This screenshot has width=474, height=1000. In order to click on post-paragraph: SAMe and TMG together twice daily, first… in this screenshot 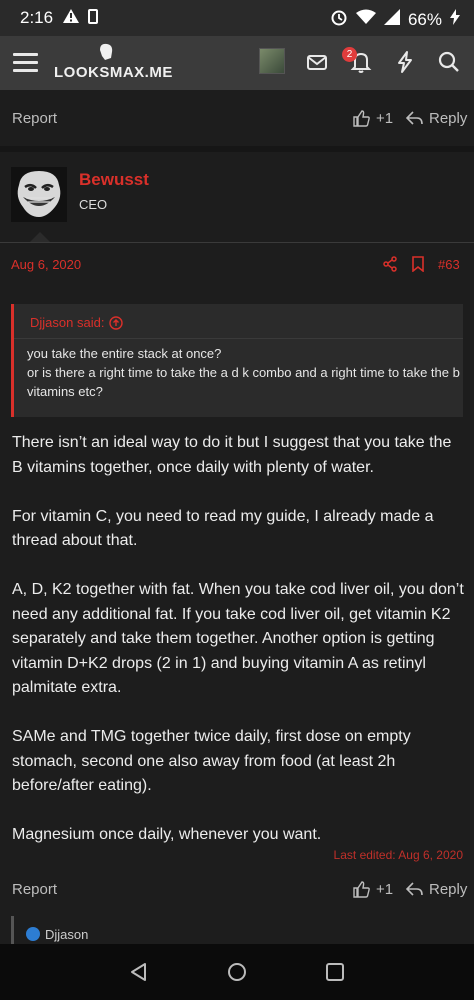, I will do `click(211, 761)`.